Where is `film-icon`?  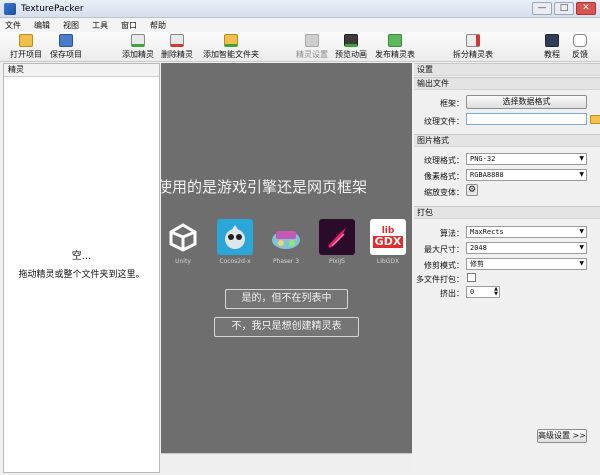
film-icon is located at coordinates (351, 40).